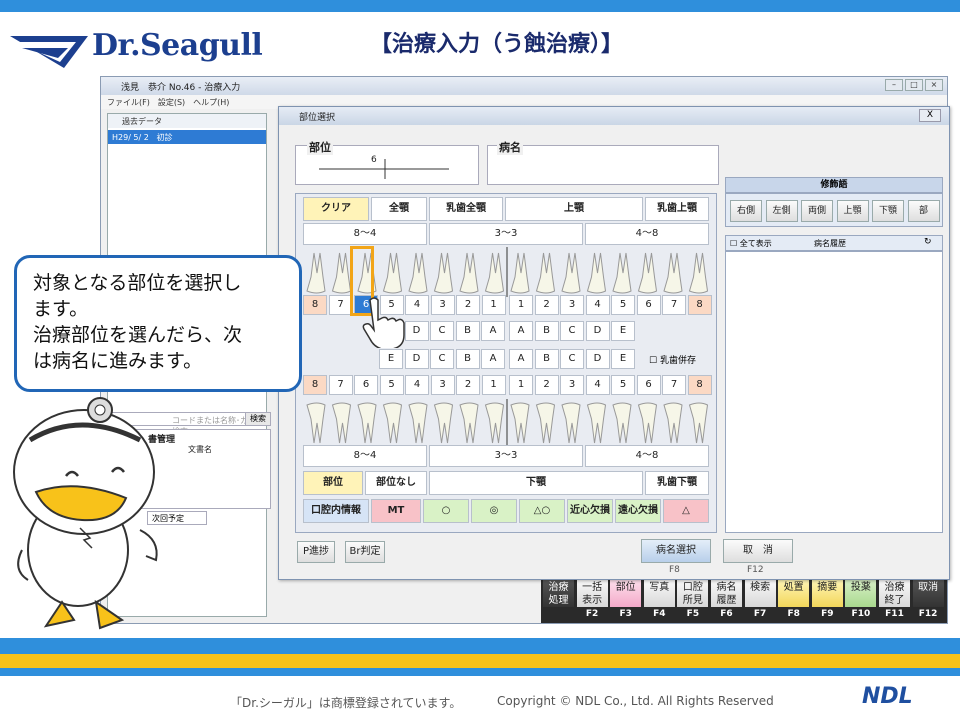 This screenshot has height=720, width=960. I want to click on tooth-number-lower-left: 5, so click(391, 385).